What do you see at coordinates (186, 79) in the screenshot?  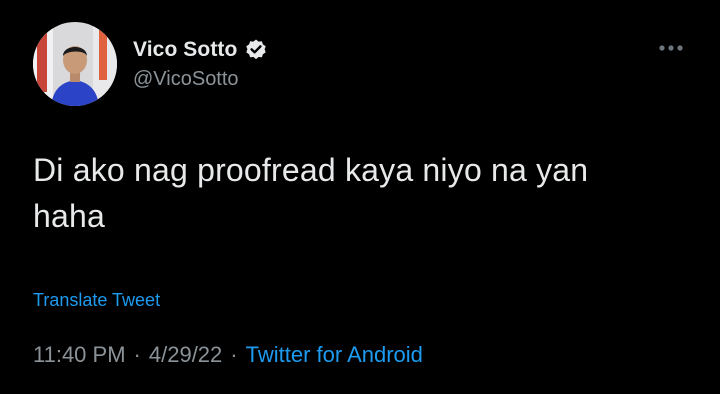 I see `author-handle: @VicoSotto` at bounding box center [186, 79].